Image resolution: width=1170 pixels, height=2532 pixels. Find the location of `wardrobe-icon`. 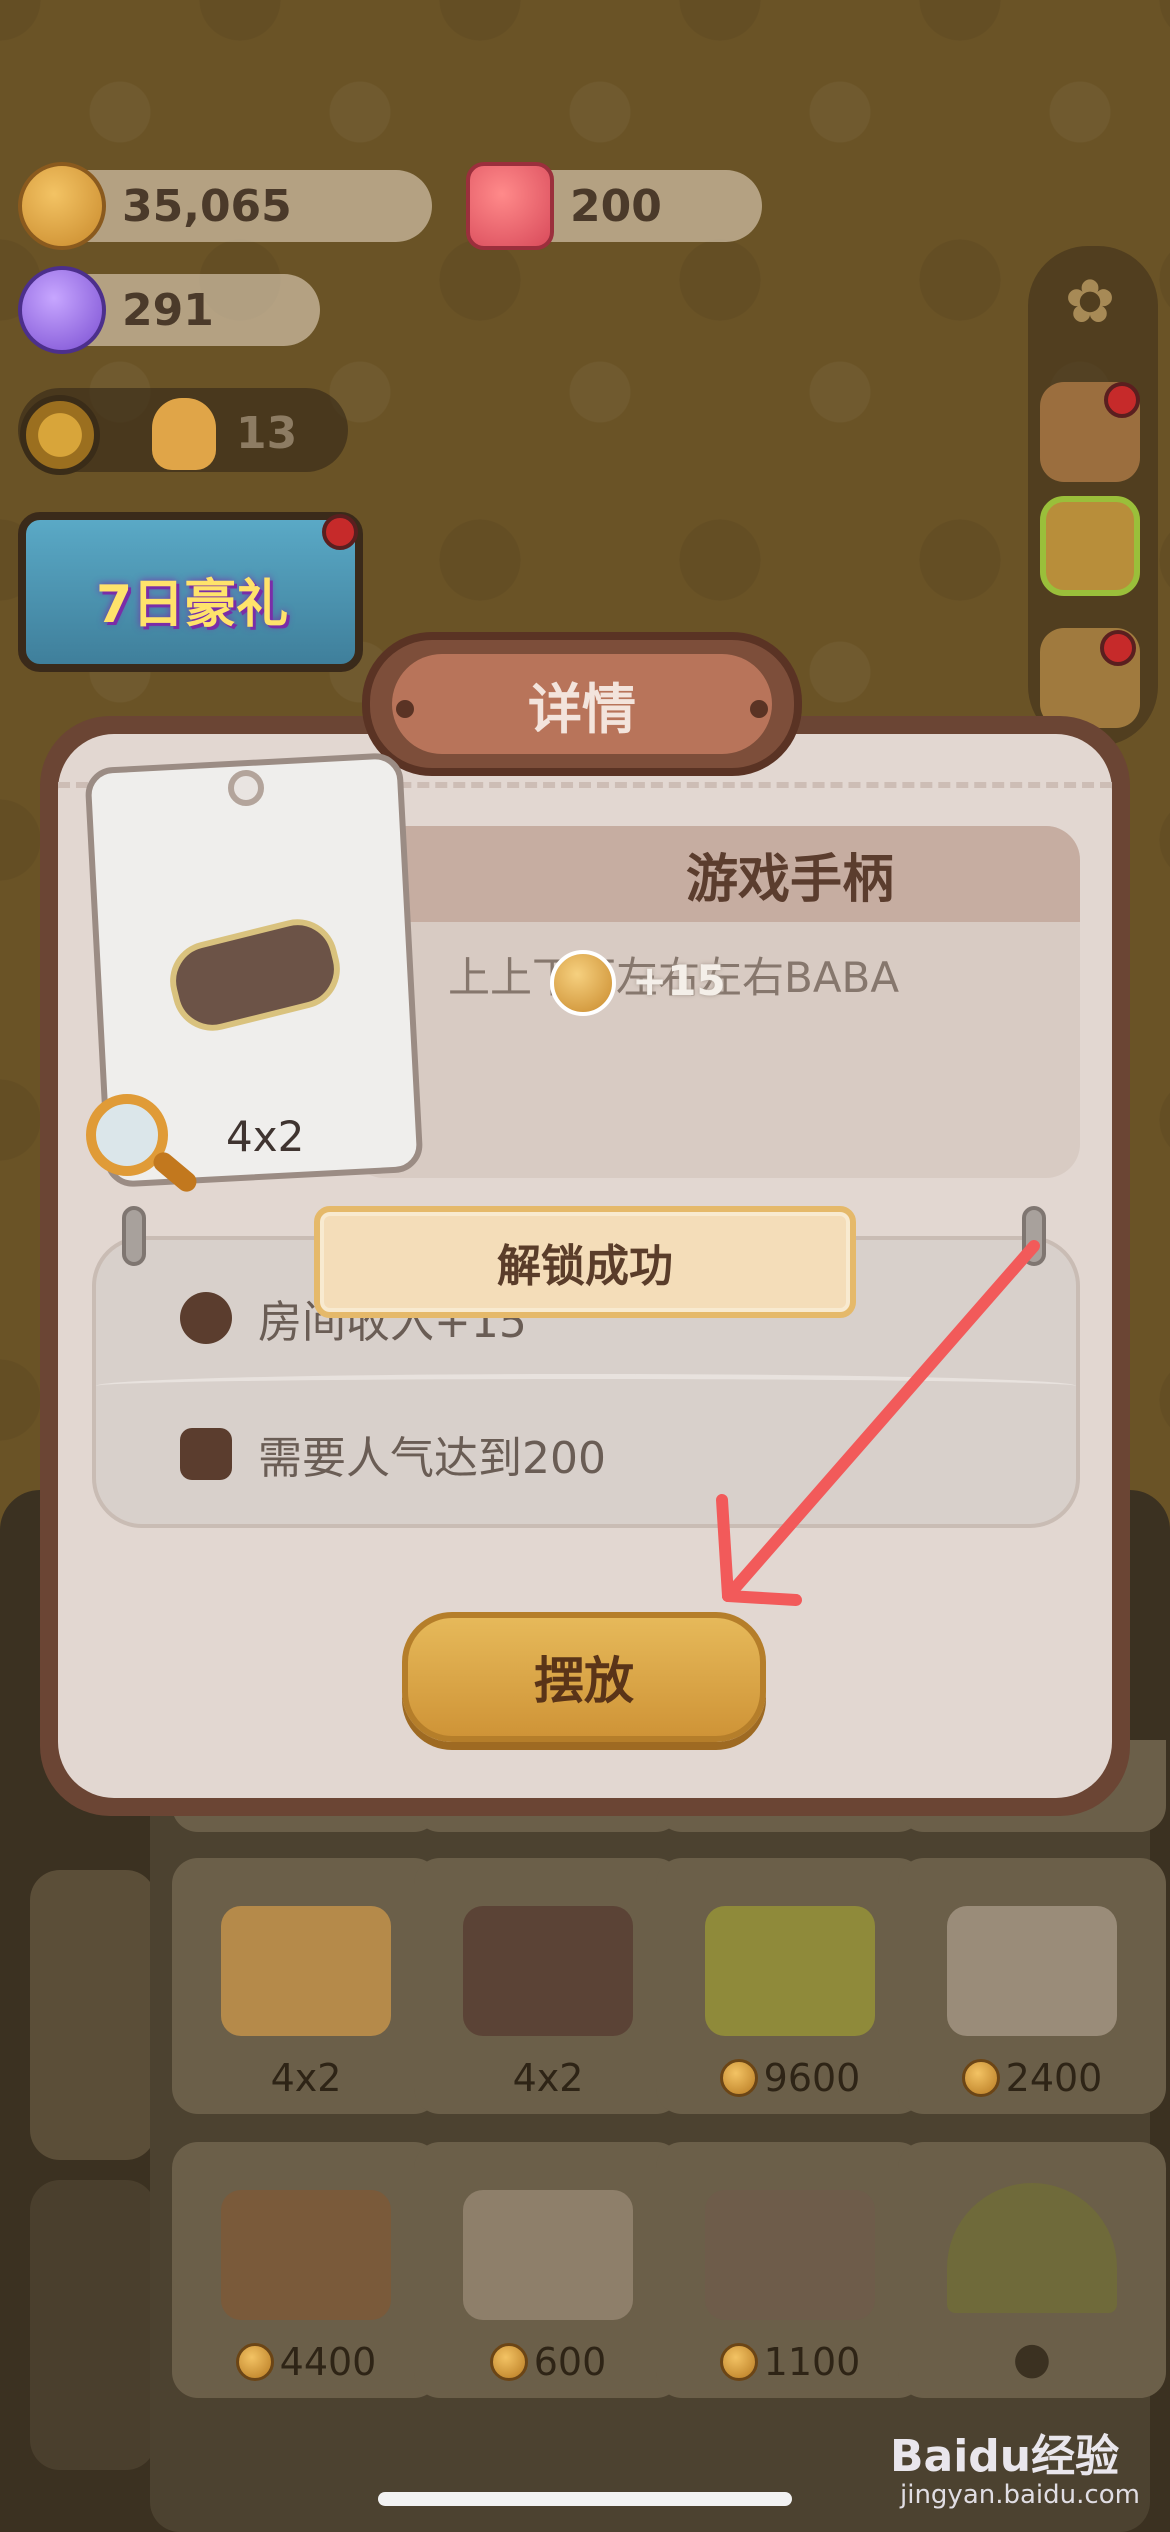

wardrobe-icon is located at coordinates (306, 2255).